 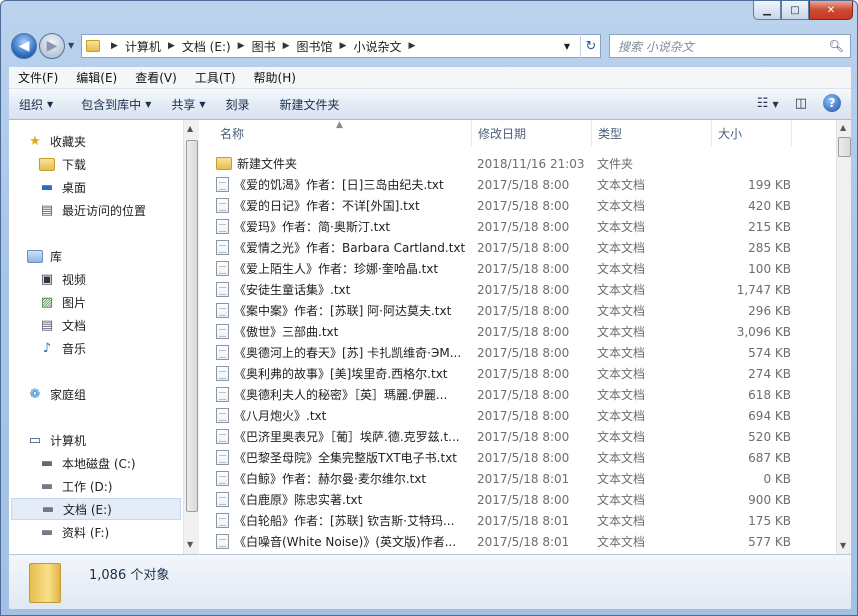 I want to click on file-row: 《白鹿原》陈忠实著.txt 2017/5/18 8:00 文本文档 900 KB, so click(x=518, y=499).